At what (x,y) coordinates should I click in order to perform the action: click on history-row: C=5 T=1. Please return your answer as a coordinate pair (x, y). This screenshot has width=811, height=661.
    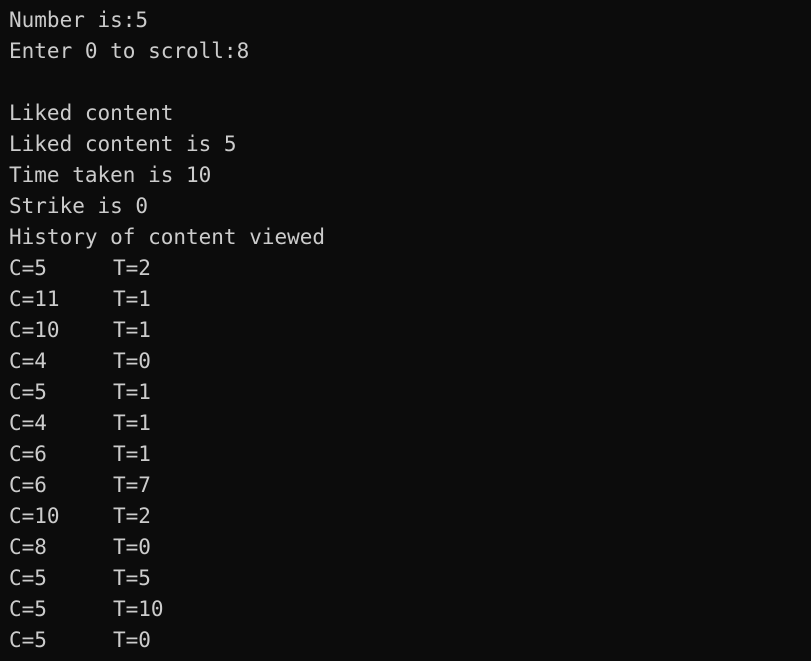
    Looking at the image, I should click on (410, 392).